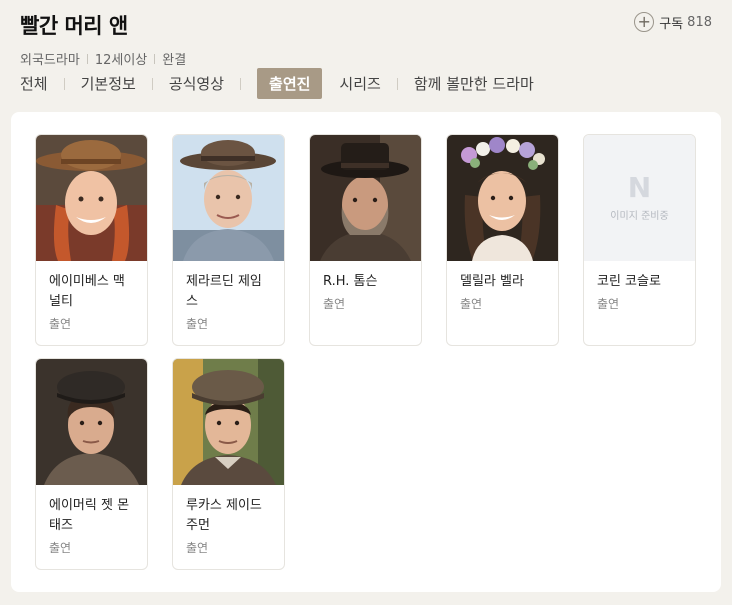 The height and width of the screenshot is (605, 732). I want to click on cast-name: 에이머릭 젯 몬태즈, so click(89, 515).